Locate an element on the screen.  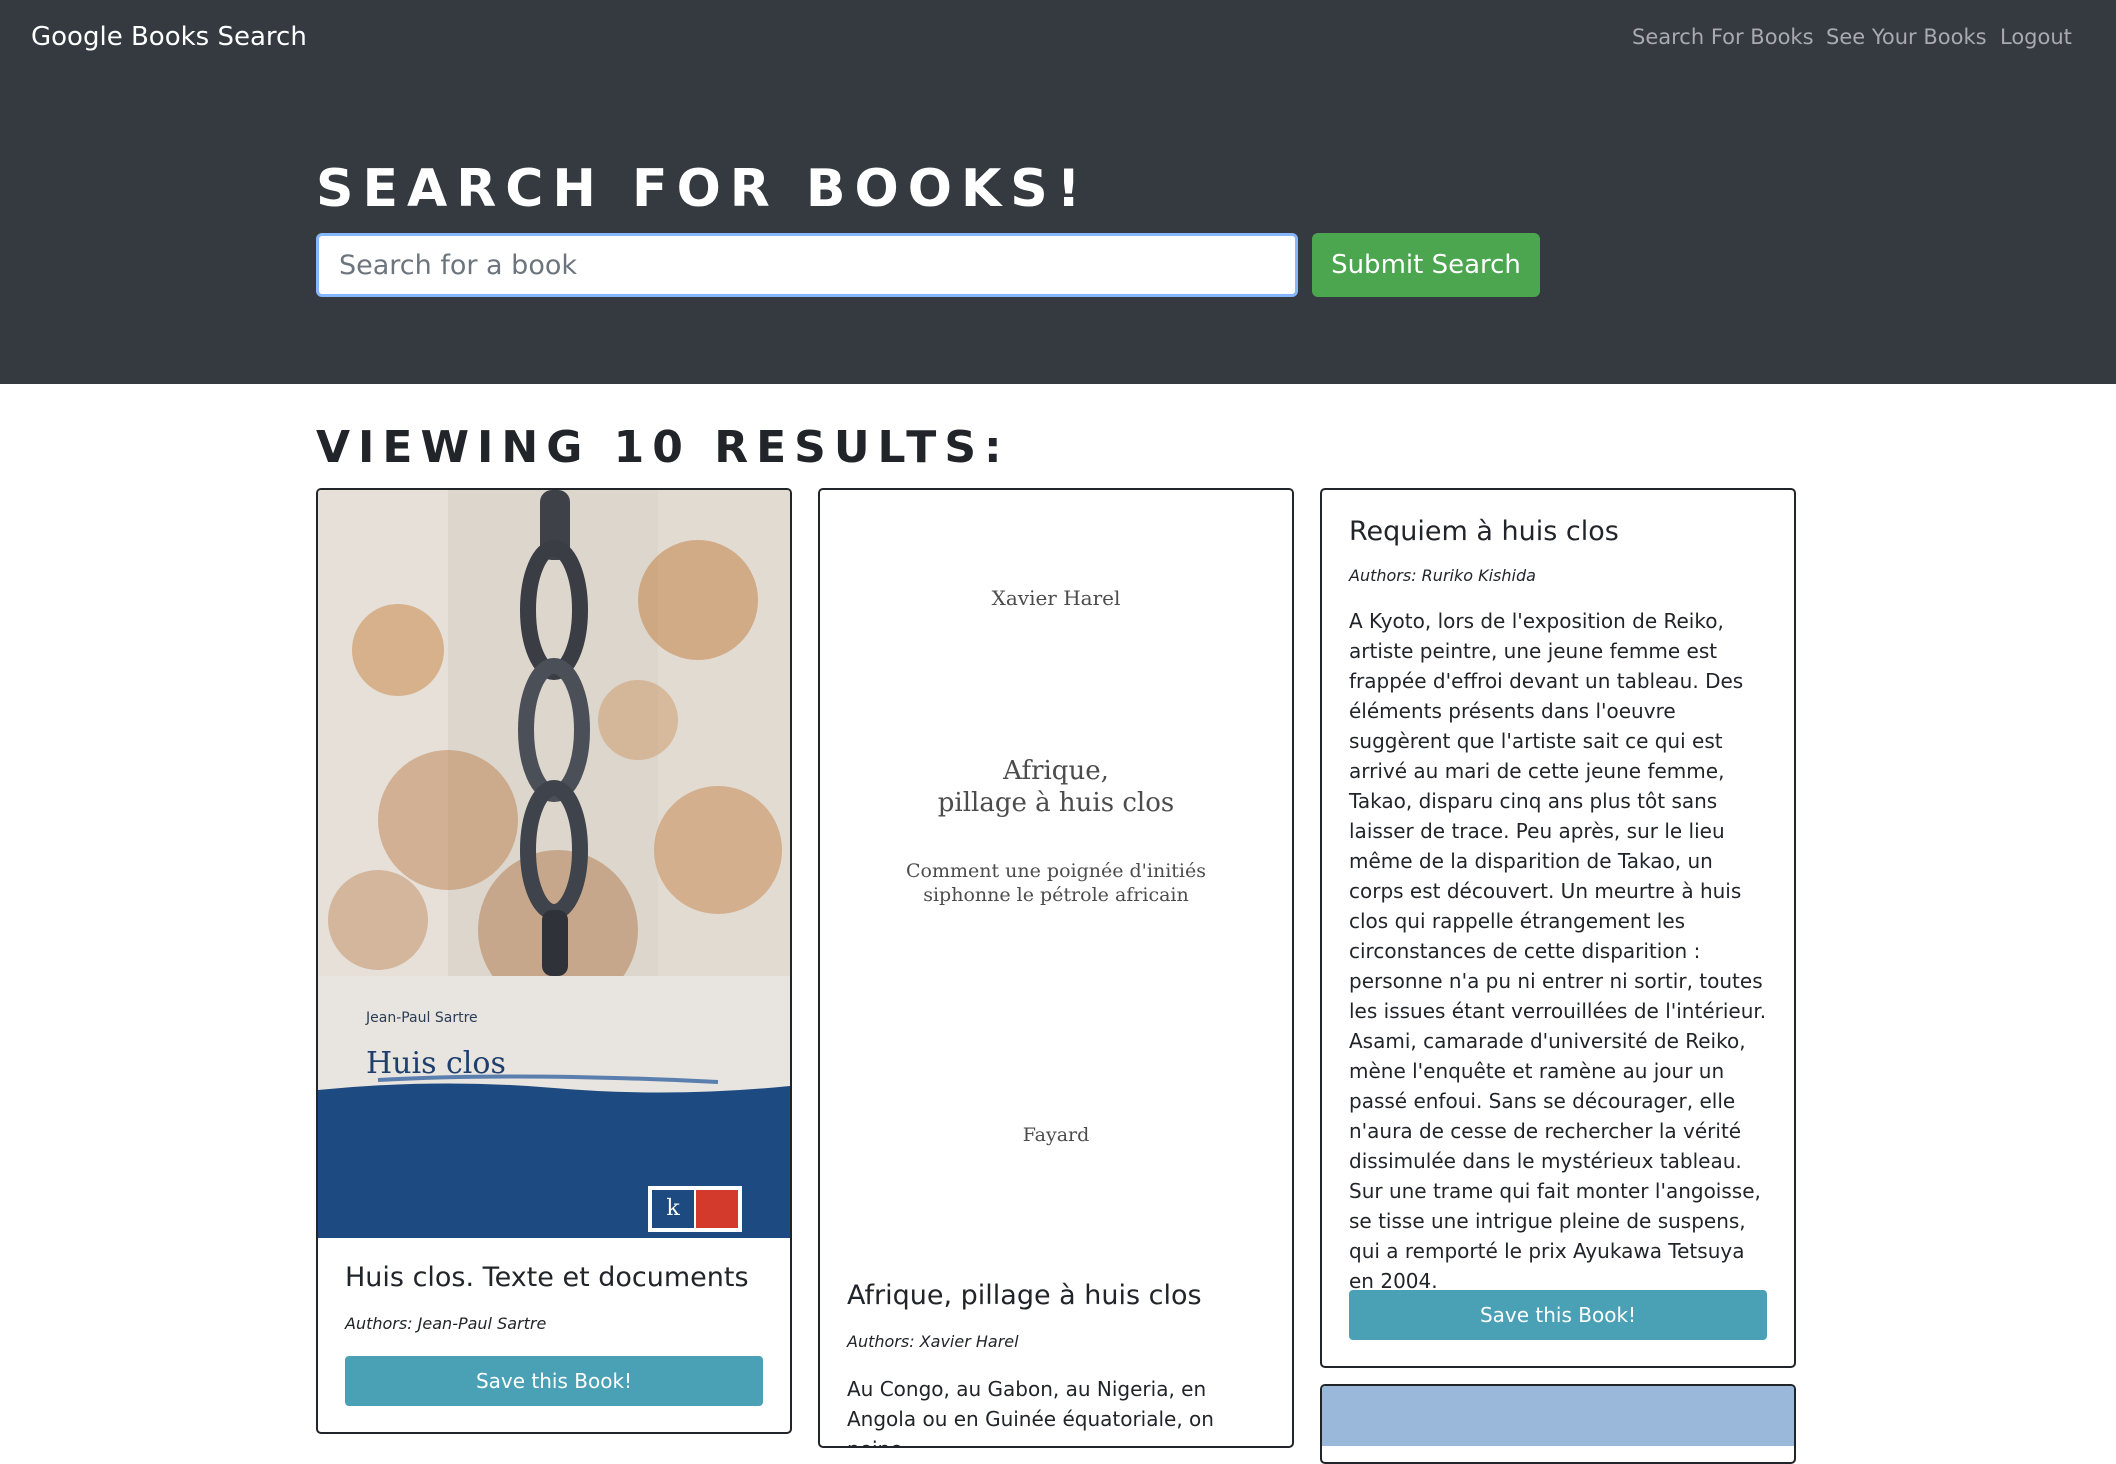
book-authors: Authors: Jean-Paul Sartre is located at coordinates (446, 1323).